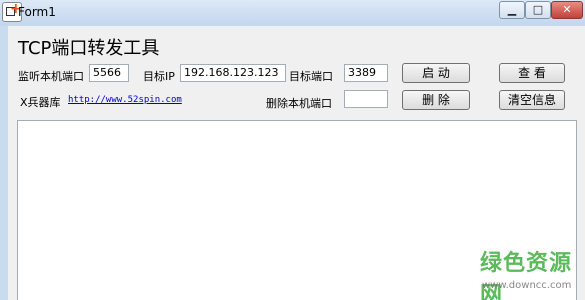 Image resolution: width=585 pixels, height=300 pixels. What do you see at coordinates (527, 285) in the screenshot?
I see `watermark-url: www.downcc.com` at bounding box center [527, 285].